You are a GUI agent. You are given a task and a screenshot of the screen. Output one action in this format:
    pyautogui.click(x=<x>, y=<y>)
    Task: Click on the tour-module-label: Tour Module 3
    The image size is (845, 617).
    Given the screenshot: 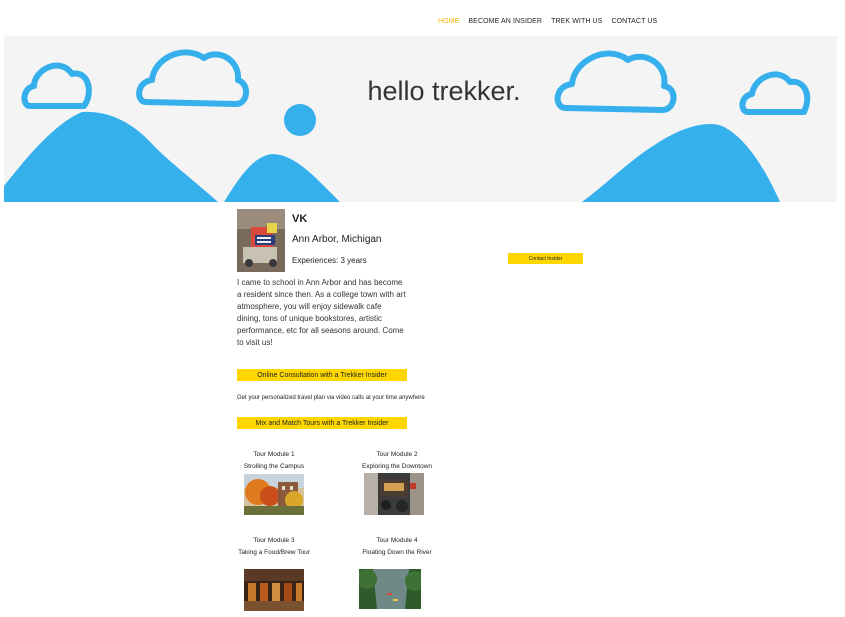 What is the action you would take?
    pyautogui.click(x=274, y=540)
    